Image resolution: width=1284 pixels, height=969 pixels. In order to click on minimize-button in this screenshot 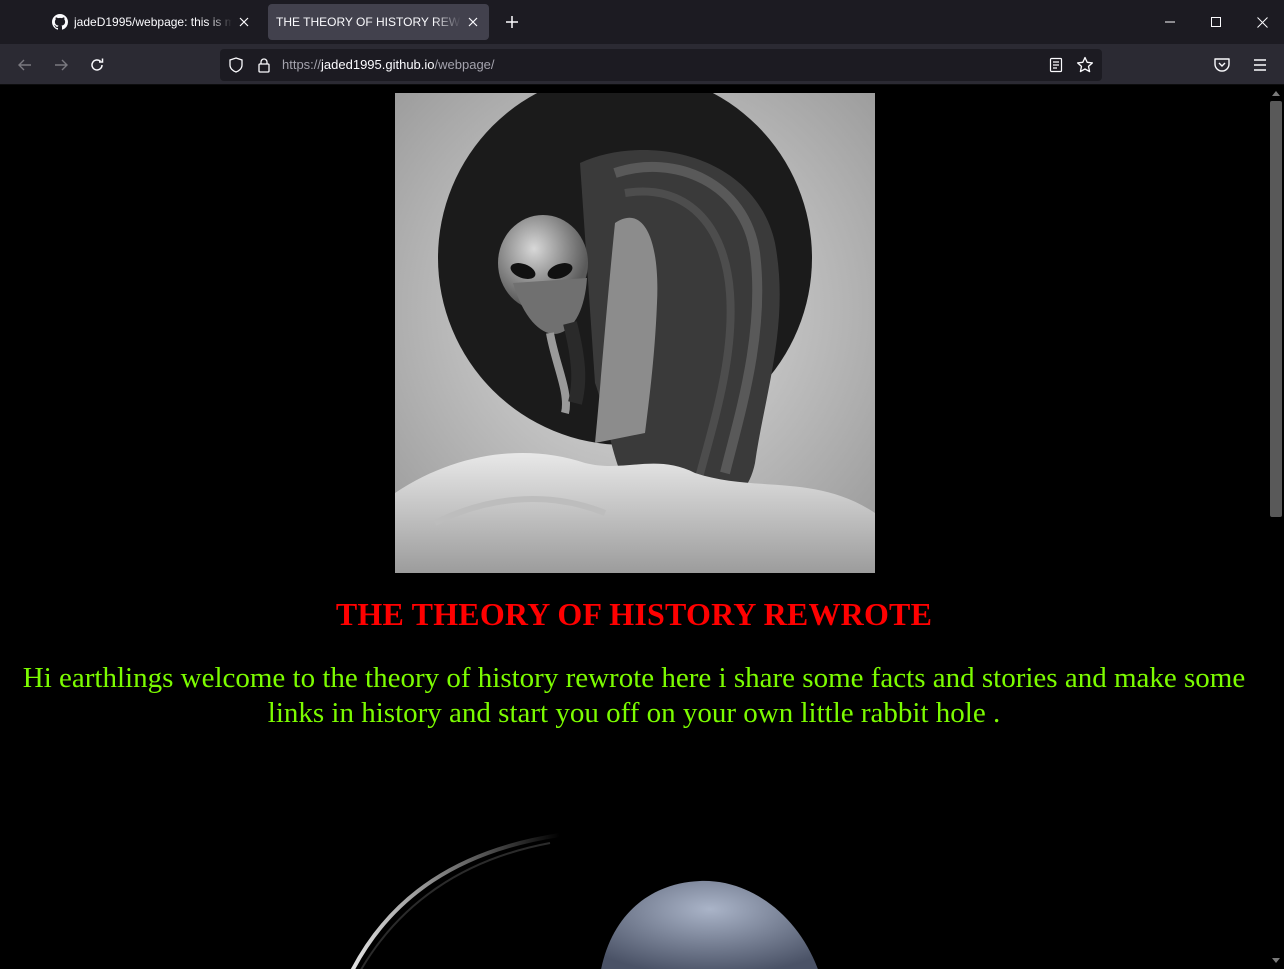, I will do `click(1170, 22)`.